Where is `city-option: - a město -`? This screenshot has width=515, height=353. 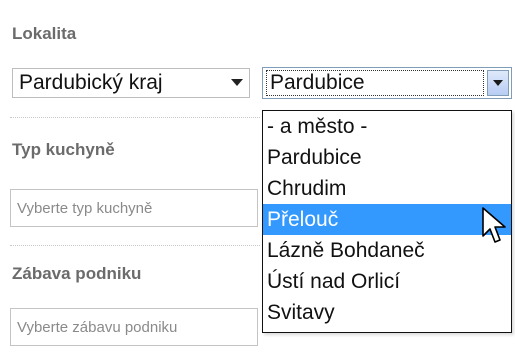 city-option: - a město - is located at coordinates (387, 126).